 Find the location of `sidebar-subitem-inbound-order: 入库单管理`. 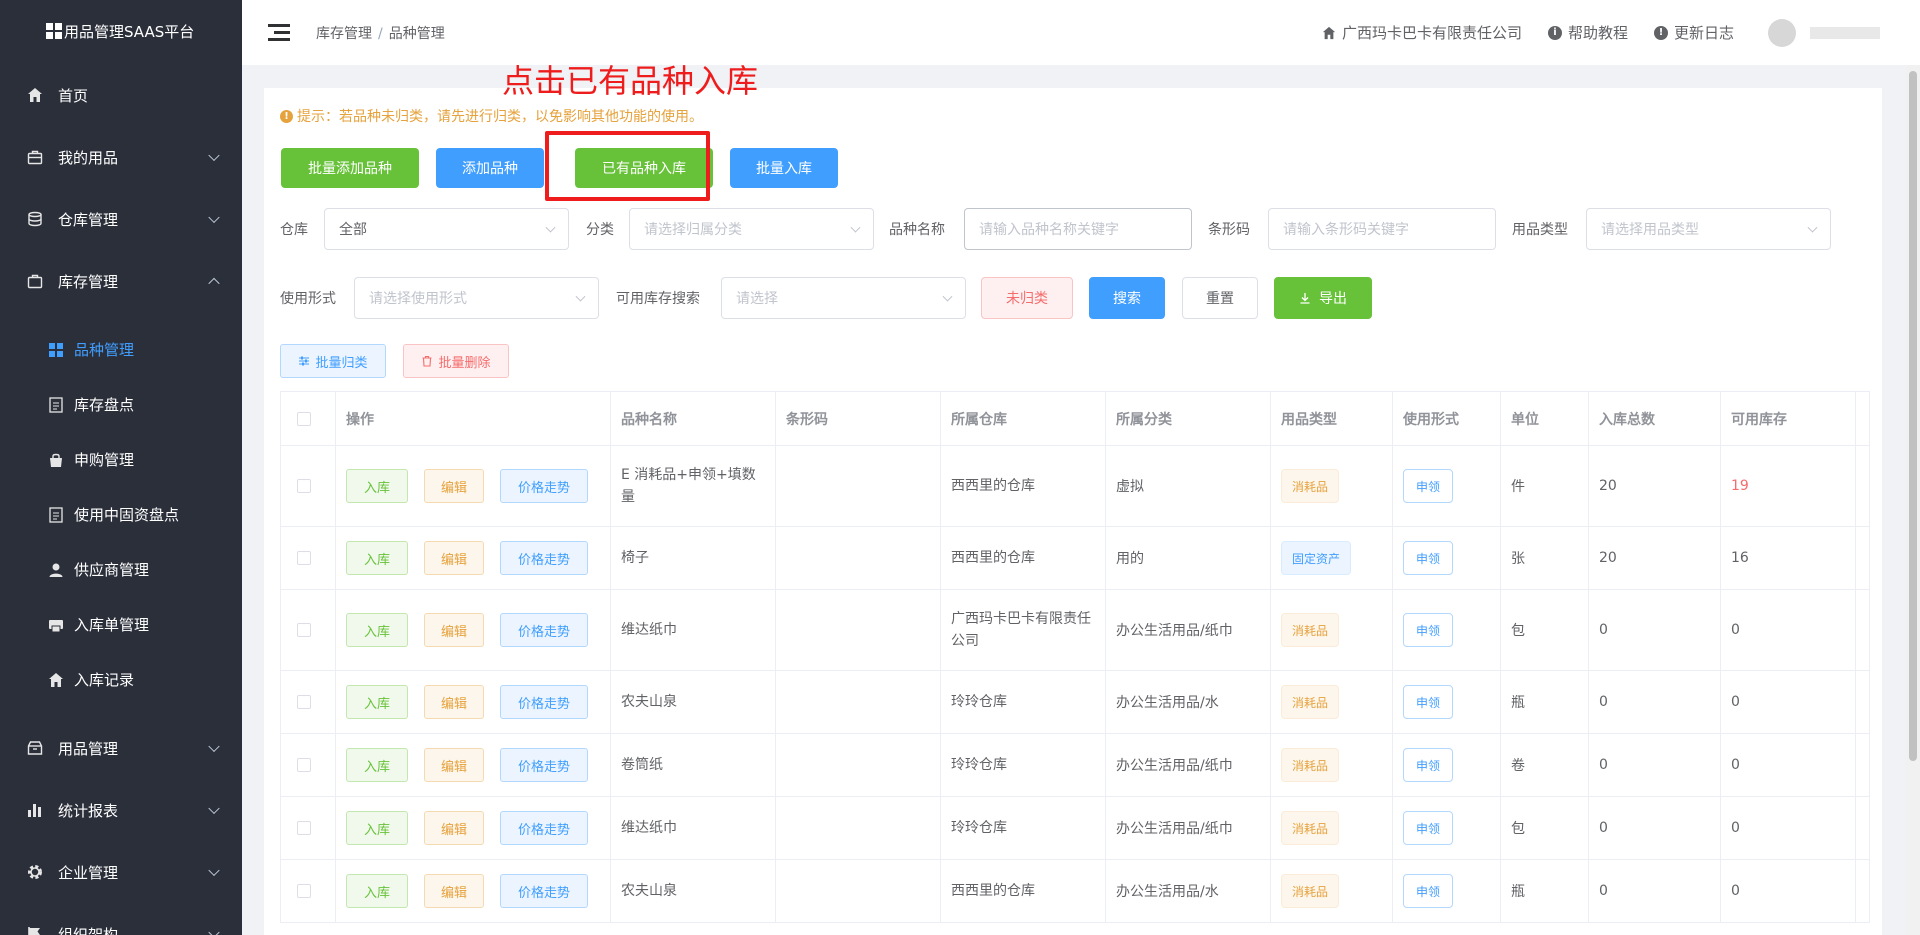

sidebar-subitem-inbound-order: 入库单管理 is located at coordinates (121, 624).